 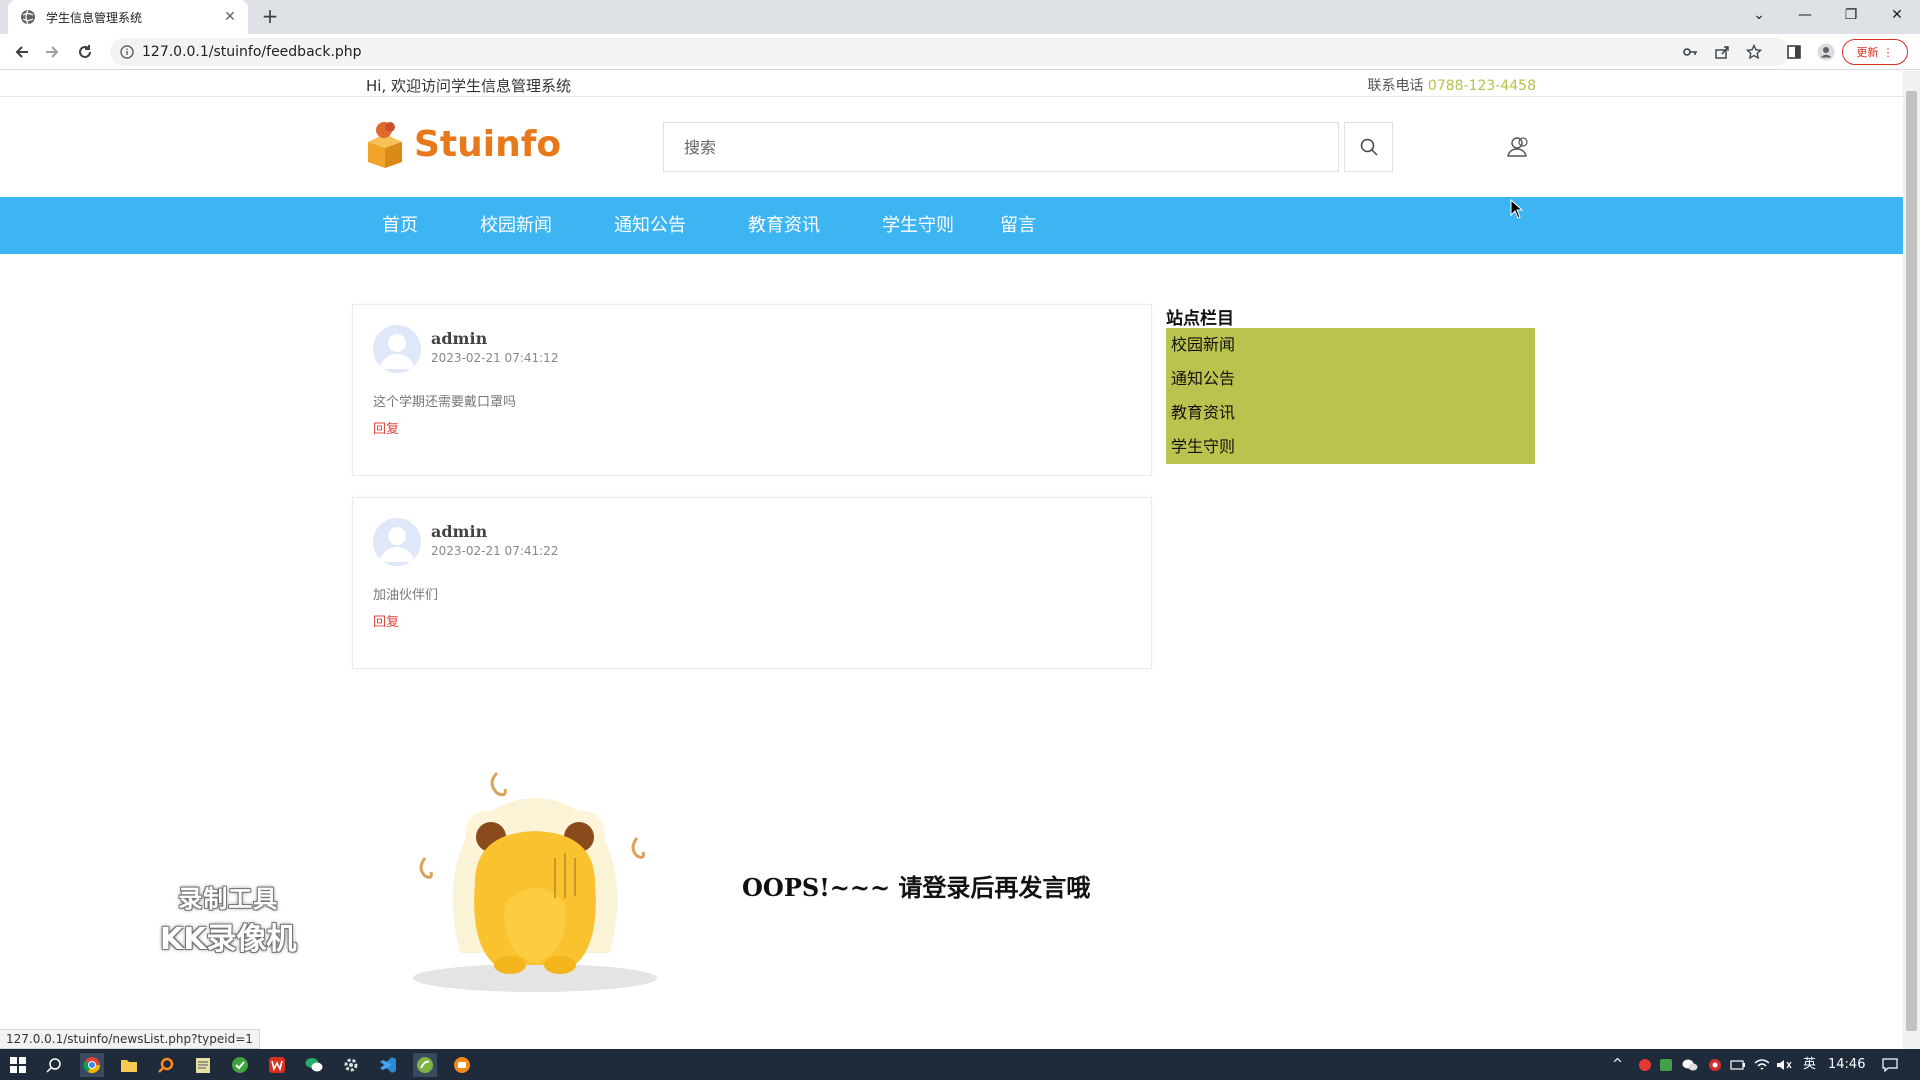 What do you see at coordinates (445, 402) in the screenshot?
I see `comment-text: 这个学期还需要戴口罩吗` at bounding box center [445, 402].